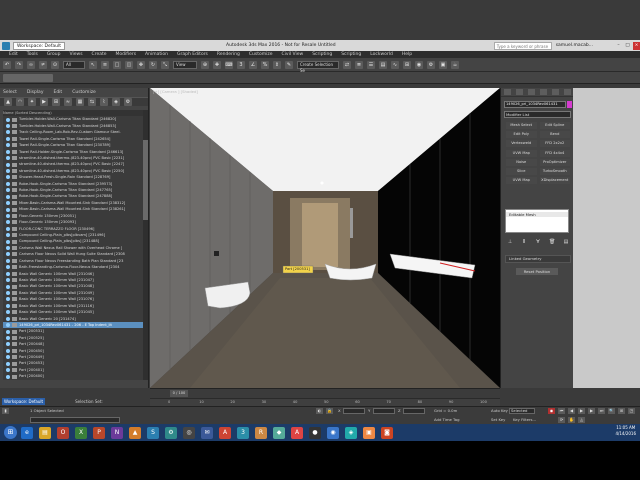 This screenshot has width=640, height=480. What do you see at coordinates (498, 420) in the screenshot?
I see `set-key-label: Set Key` at bounding box center [498, 420].